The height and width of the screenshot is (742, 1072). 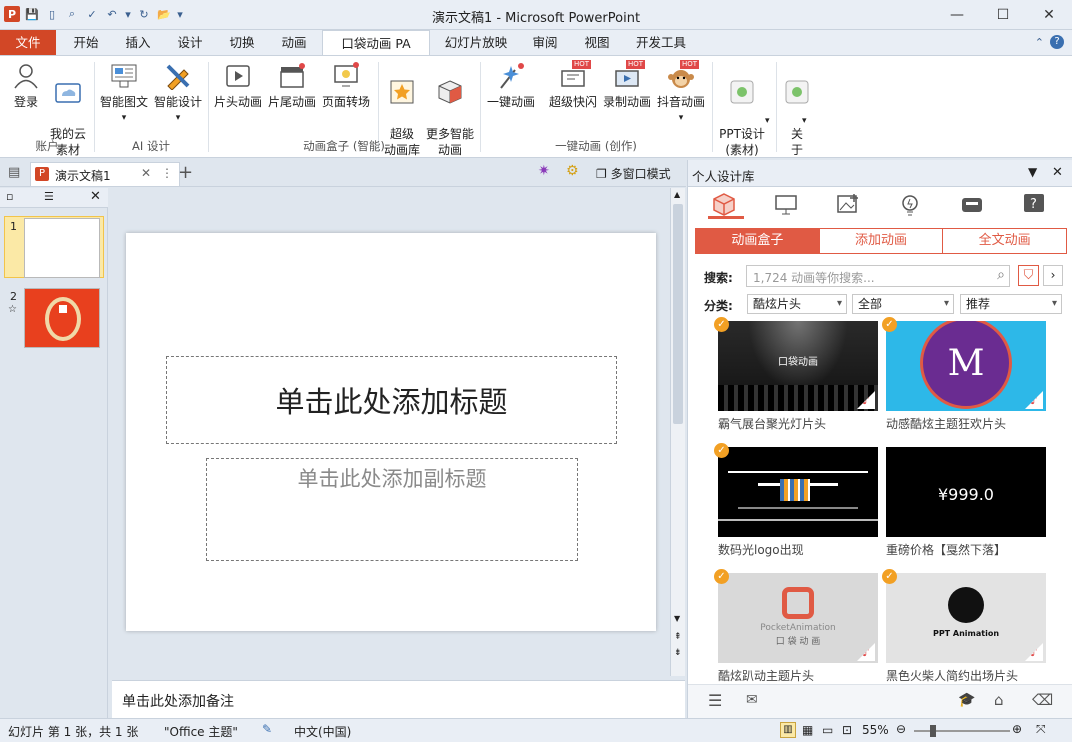 I want to click on animation-card: ✓ 口袋动画 ♪ 霸气展台聚光灯片头, so click(x=796, y=374).